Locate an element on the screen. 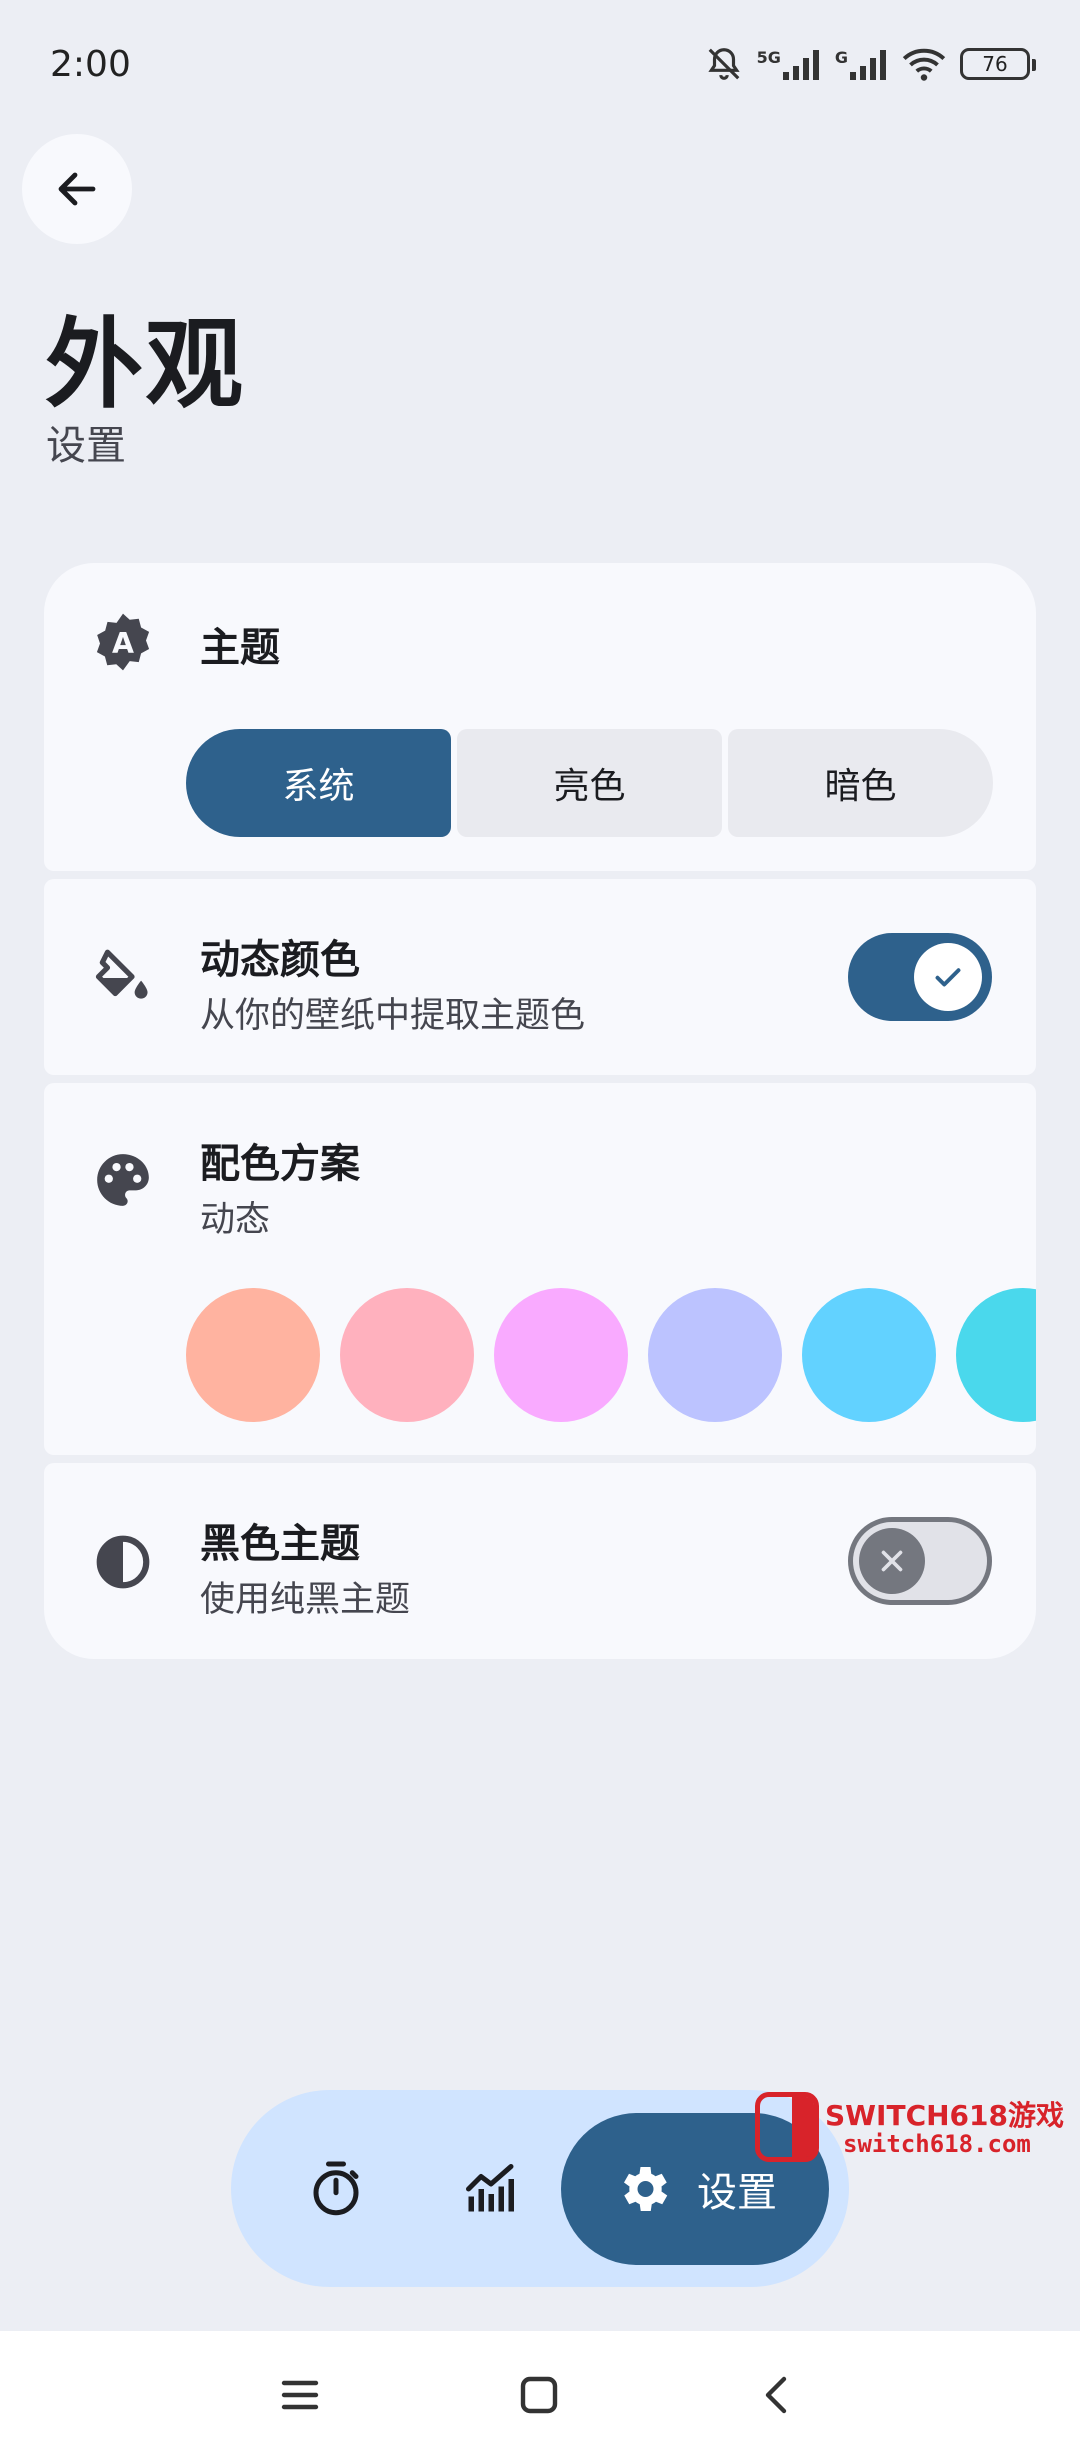 The height and width of the screenshot is (2460, 1080). system-navigation-bar is located at coordinates (540, 2395).